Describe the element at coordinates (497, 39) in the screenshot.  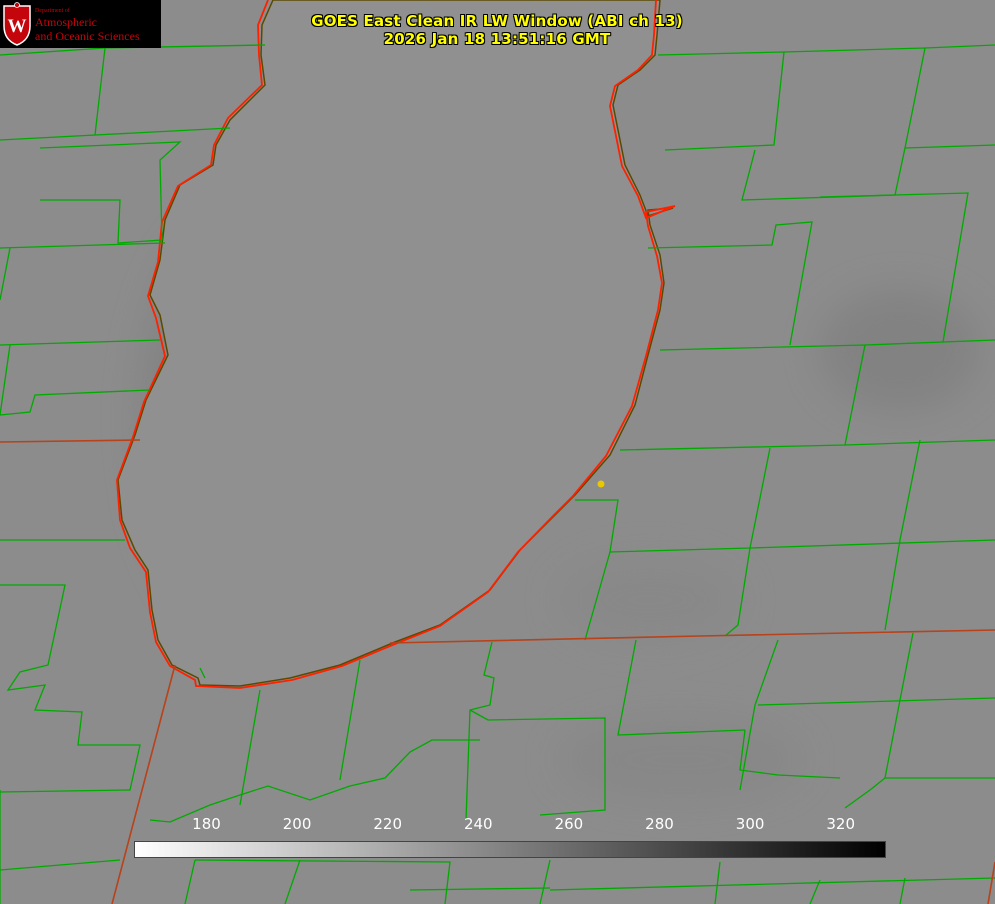
I see `timestamp: 2026 Jan 18 13:51:16 GMT` at that location.